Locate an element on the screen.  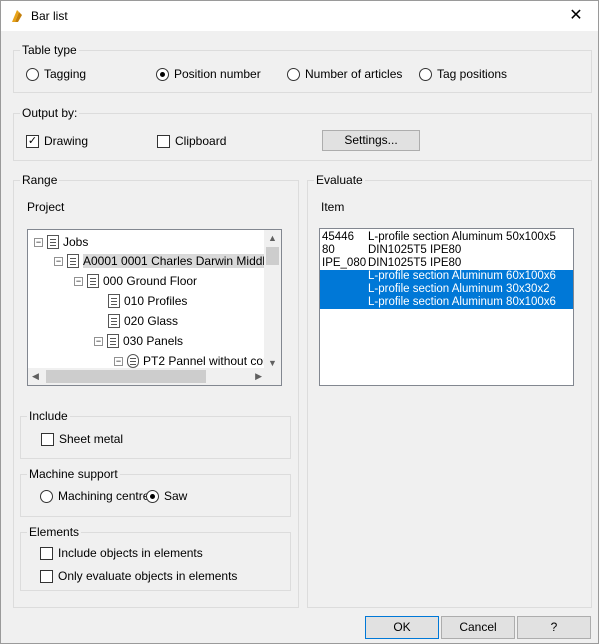
tree-node-profiles: 010 Profiles is located at coordinates (147, 301).